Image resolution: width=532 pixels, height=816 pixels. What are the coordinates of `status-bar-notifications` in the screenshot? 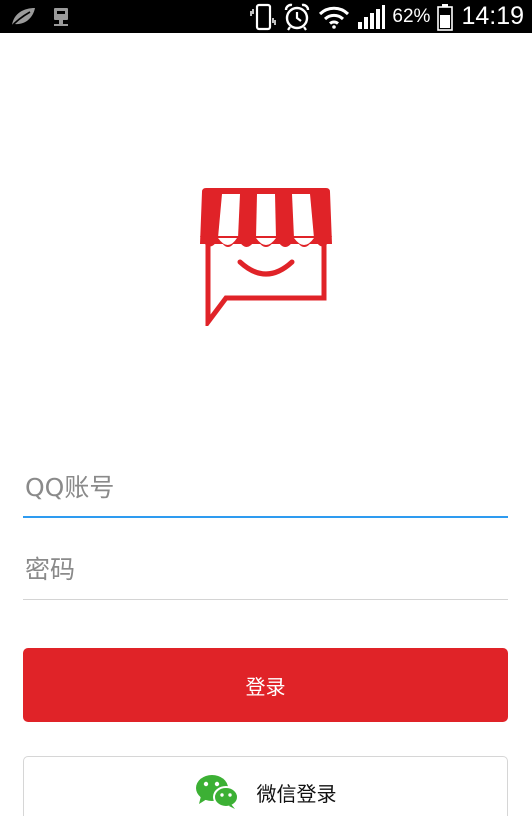 It's located at (46, 17).